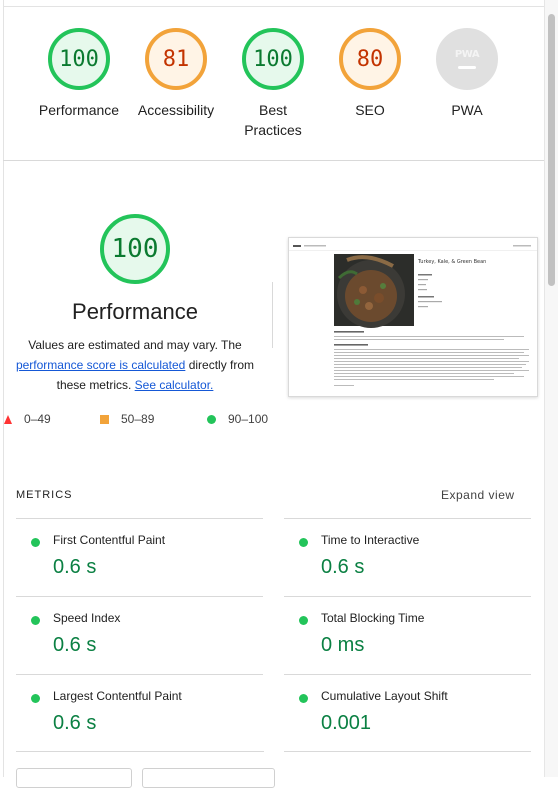 The width and height of the screenshot is (558, 788). I want to click on expand-view-toggle: Expand view, so click(478, 495).